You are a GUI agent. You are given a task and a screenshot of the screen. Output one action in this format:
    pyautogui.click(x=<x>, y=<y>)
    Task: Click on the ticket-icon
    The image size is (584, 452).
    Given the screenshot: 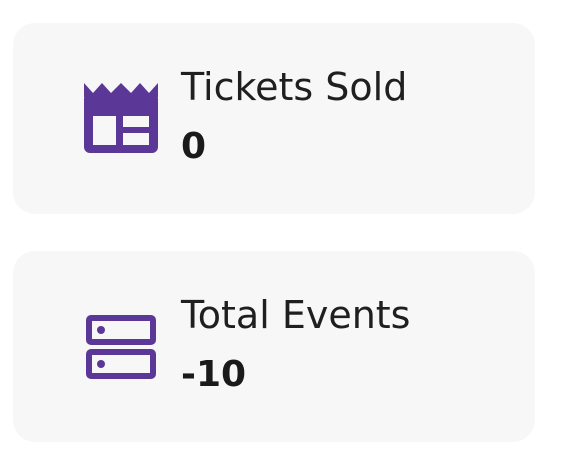 What is the action you would take?
    pyautogui.click(x=121, y=118)
    